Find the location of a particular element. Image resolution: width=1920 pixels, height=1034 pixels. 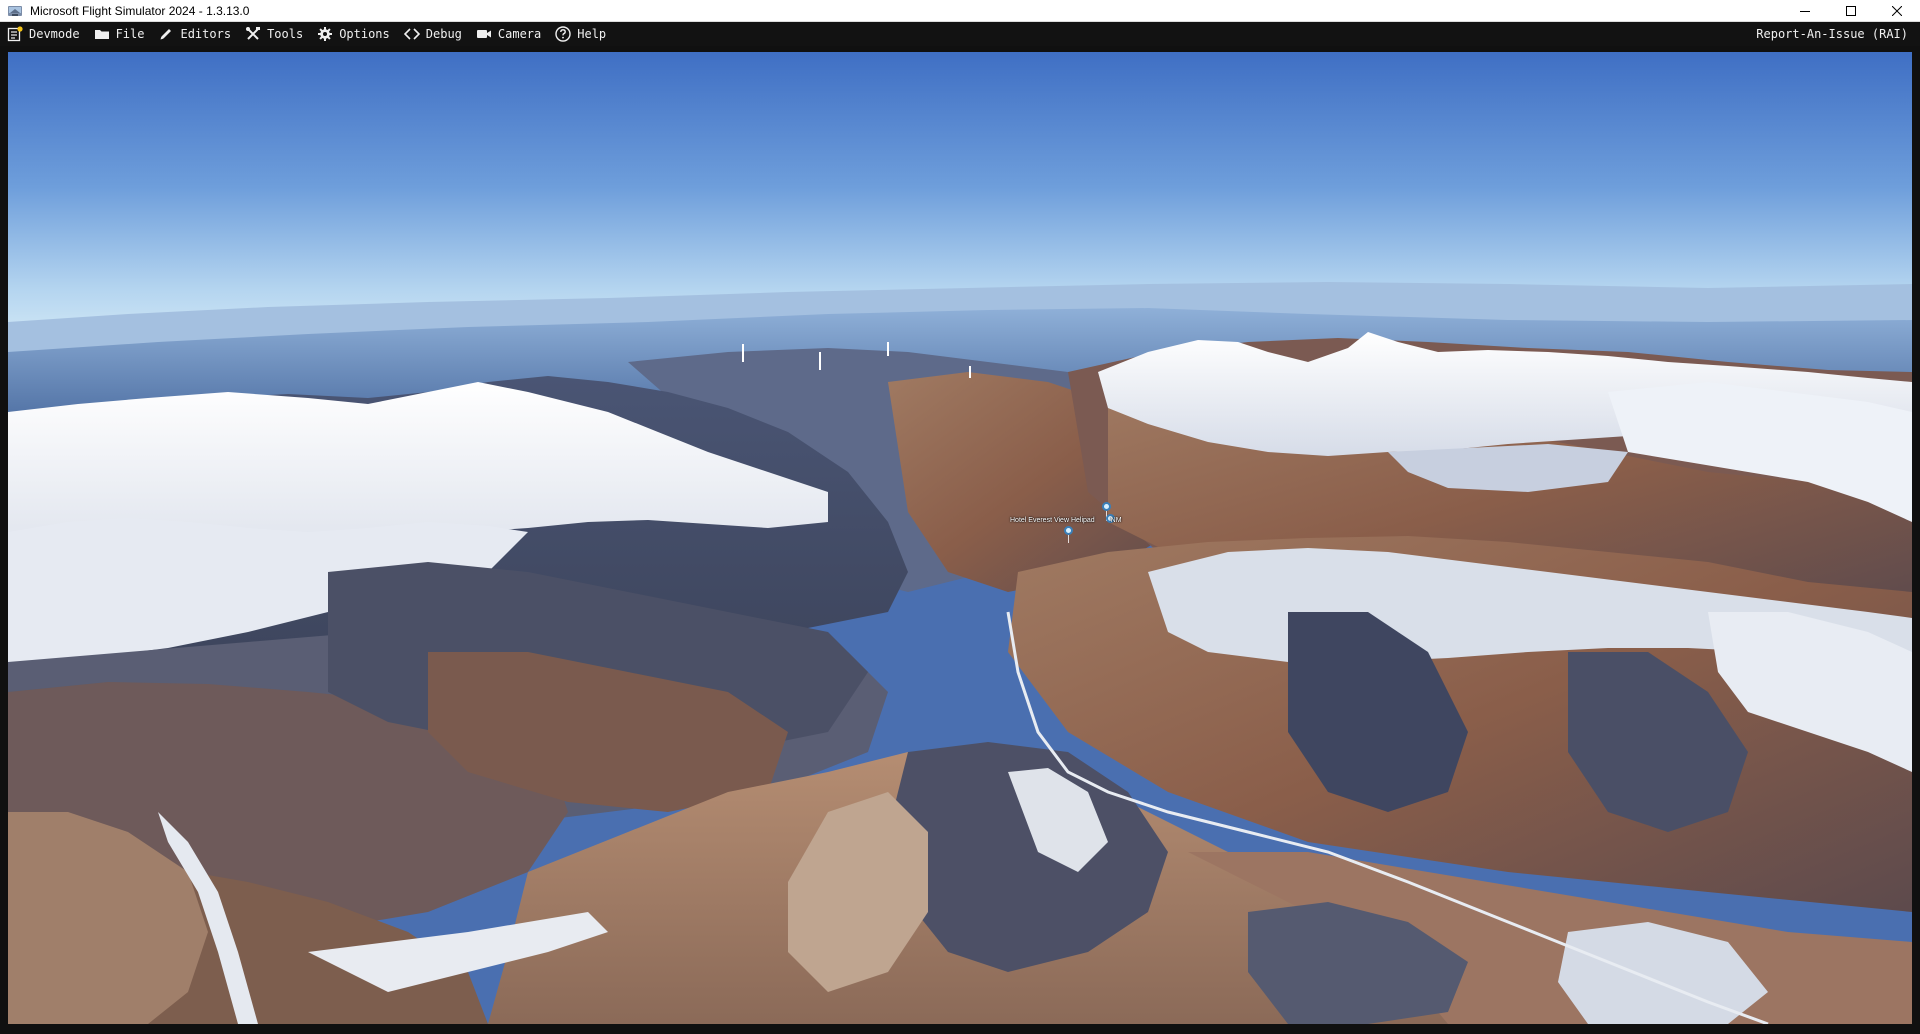

poi-marker-stem is located at coordinates (1068, 539).